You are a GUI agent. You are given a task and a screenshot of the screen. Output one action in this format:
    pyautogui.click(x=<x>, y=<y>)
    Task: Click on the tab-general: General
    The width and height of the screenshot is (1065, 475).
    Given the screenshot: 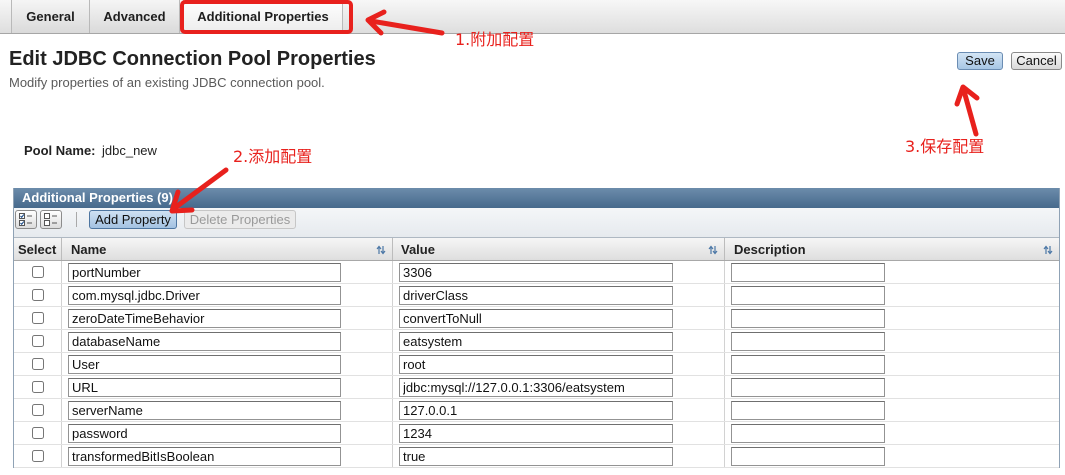 What is the action you would take?
    pyautogui.click(x=50, y=16)
    